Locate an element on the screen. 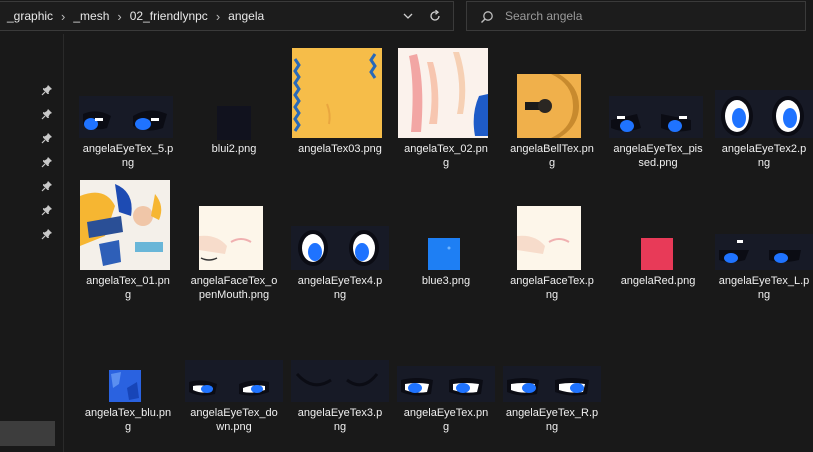 The width and height of the screenshot is (813, 452). search-icon is located at coordinates (487, 17).